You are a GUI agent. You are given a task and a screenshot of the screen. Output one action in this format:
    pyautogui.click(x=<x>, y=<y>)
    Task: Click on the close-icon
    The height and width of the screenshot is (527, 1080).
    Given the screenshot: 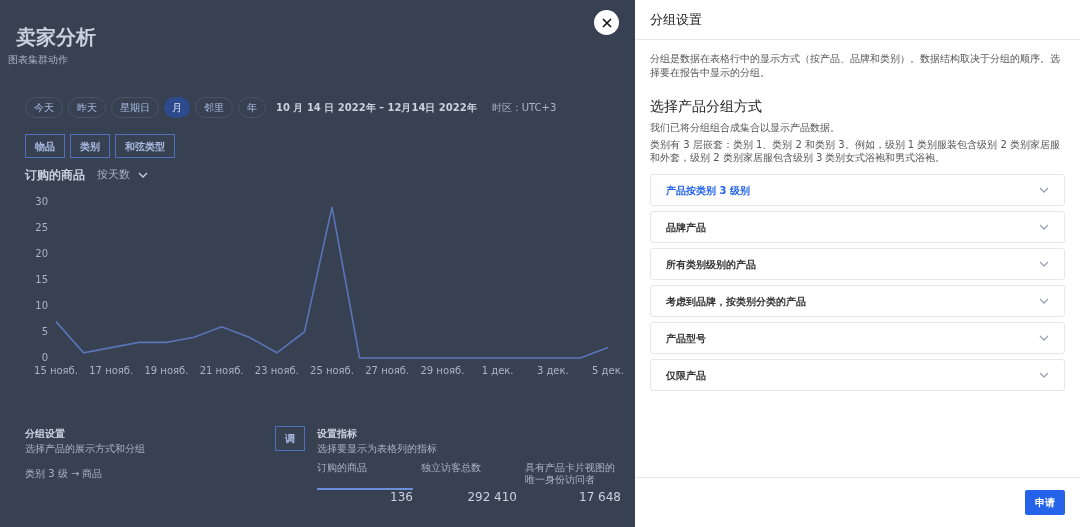 What is the action you would take?
    pyautogui.click(x=606, y=22)
    